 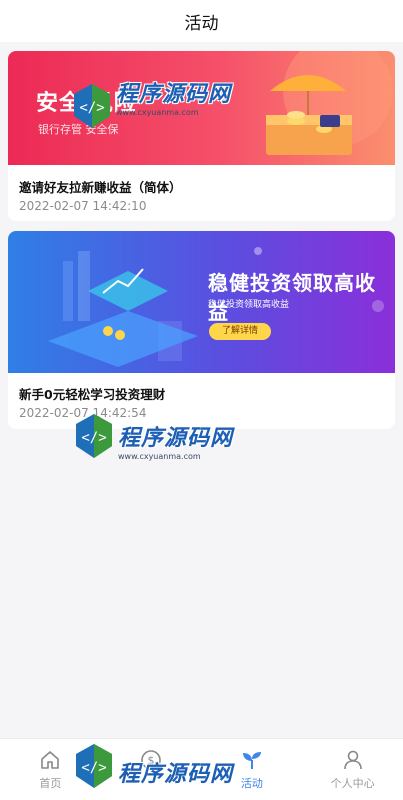 I want to click on learn-more-button: 了解详情, so click(x=240, y=331).